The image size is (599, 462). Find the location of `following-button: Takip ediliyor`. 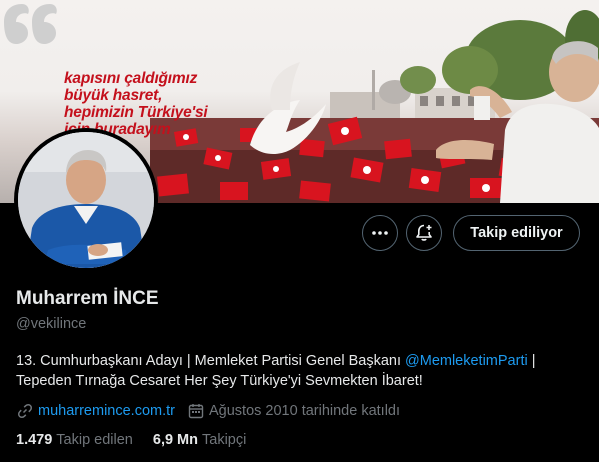

following-button: Takip ediliyor is located at coordinates (516, 233).